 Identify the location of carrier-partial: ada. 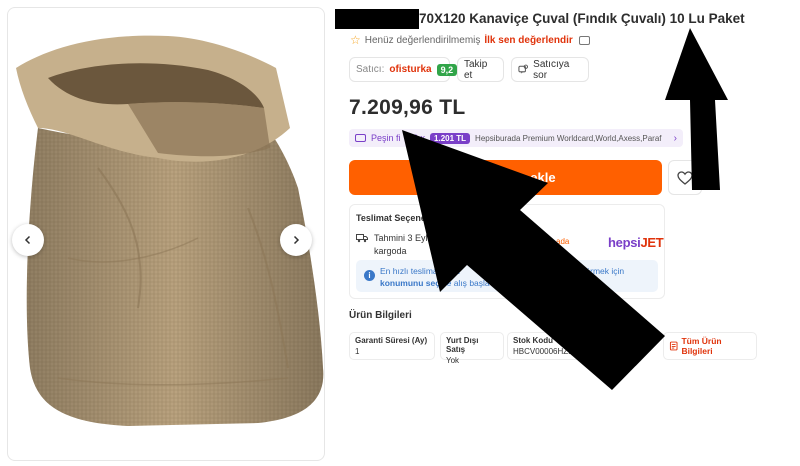
(563, 241).